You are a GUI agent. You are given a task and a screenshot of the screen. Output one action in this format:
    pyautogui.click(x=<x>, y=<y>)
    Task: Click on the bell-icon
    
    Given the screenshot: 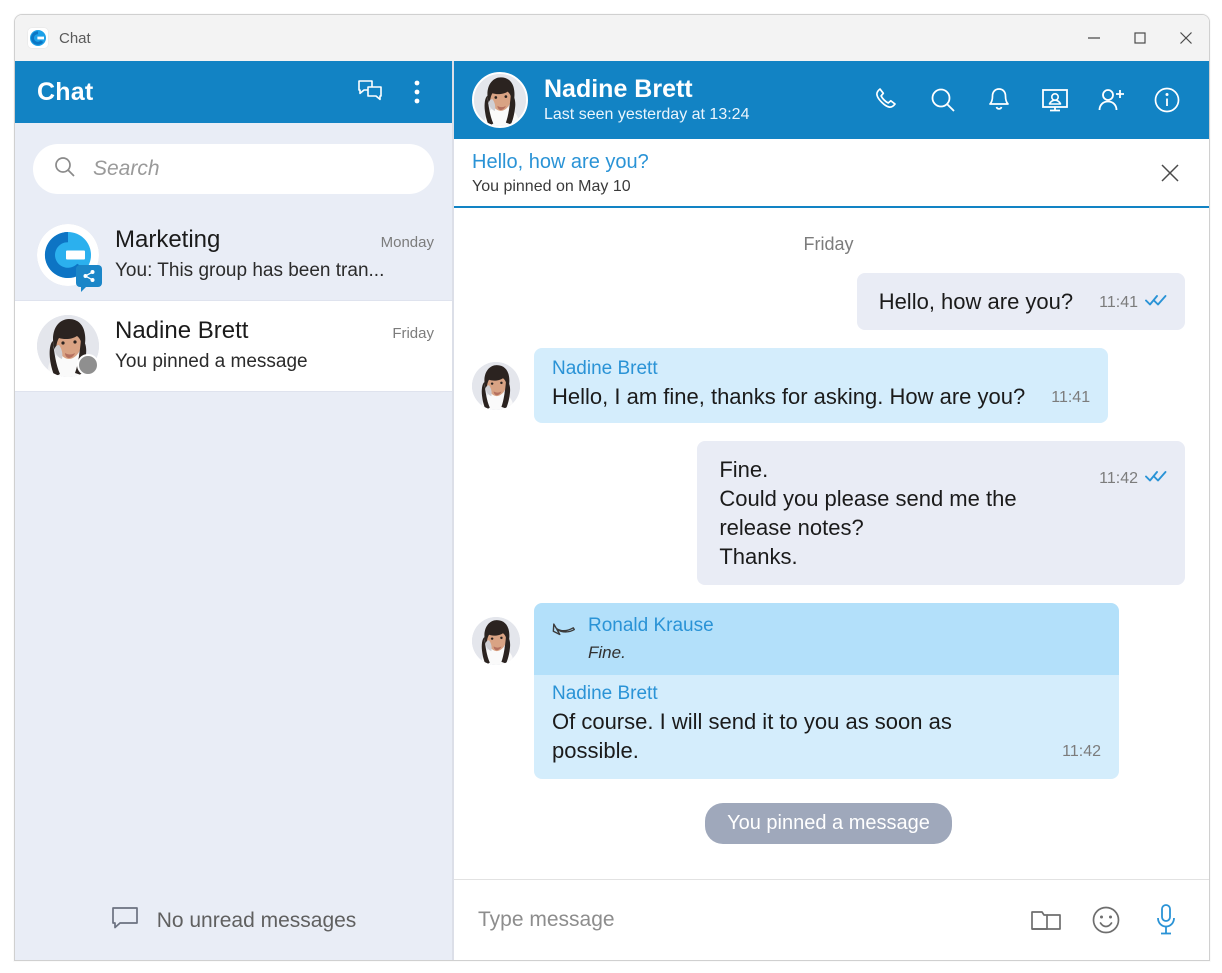 What is the action you would take?
    pyautogui.click(x=999, y=100)
    